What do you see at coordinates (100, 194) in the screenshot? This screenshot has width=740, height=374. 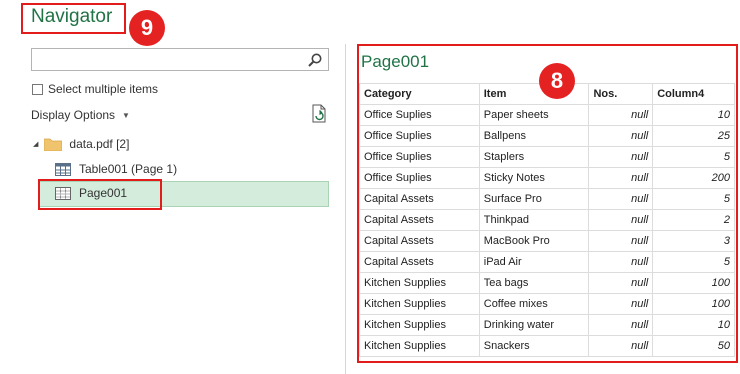 I see `annotation-box-page` at bounding box center [100, 194].